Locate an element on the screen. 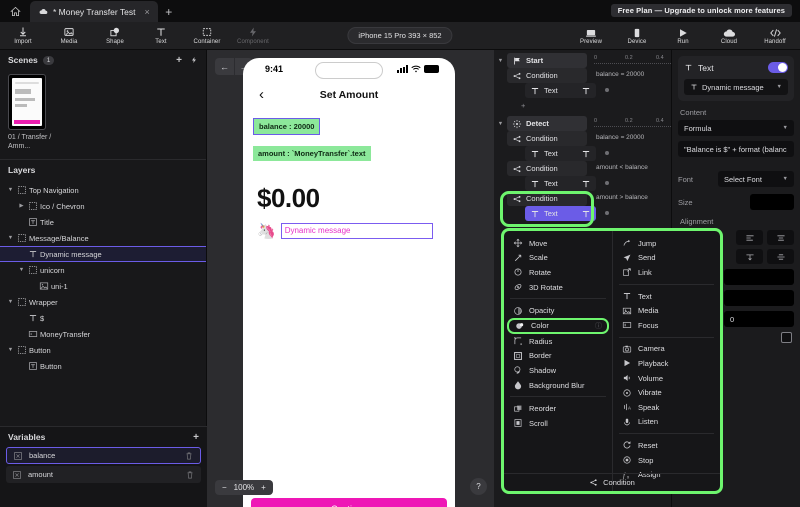  graph-trigger-row: ▼Detect00.20.40.6 is located at coordinates (582, 123).